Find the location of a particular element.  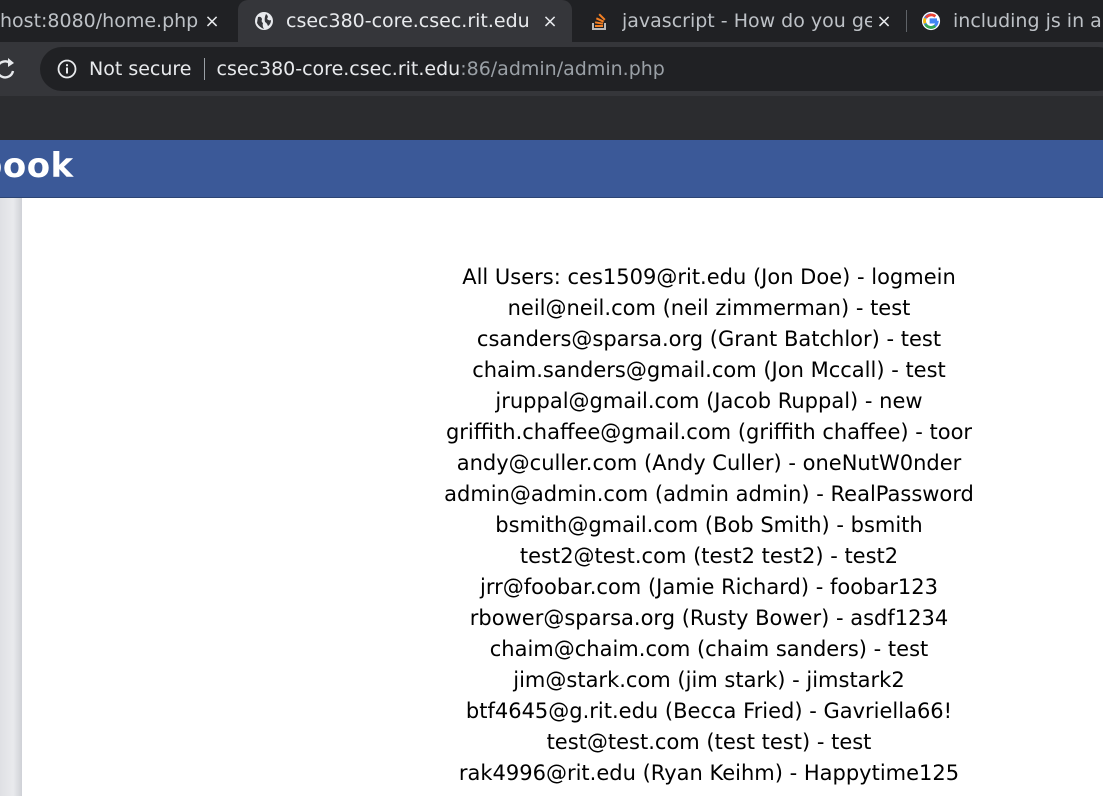

tab-title: including js in a is located at coordinates (1027, 21).